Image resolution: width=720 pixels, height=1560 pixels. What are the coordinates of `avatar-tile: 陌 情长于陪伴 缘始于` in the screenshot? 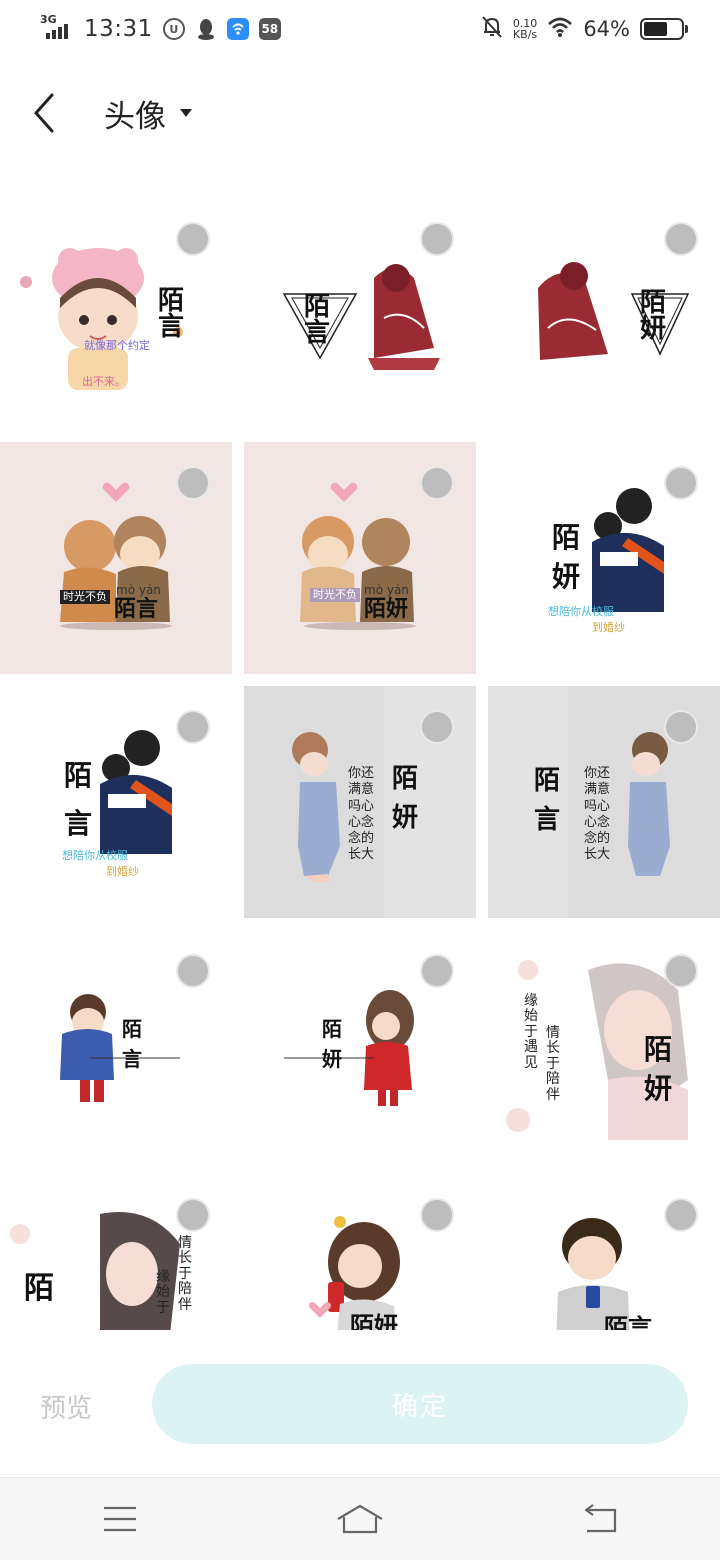 It's located at (116, 1252).